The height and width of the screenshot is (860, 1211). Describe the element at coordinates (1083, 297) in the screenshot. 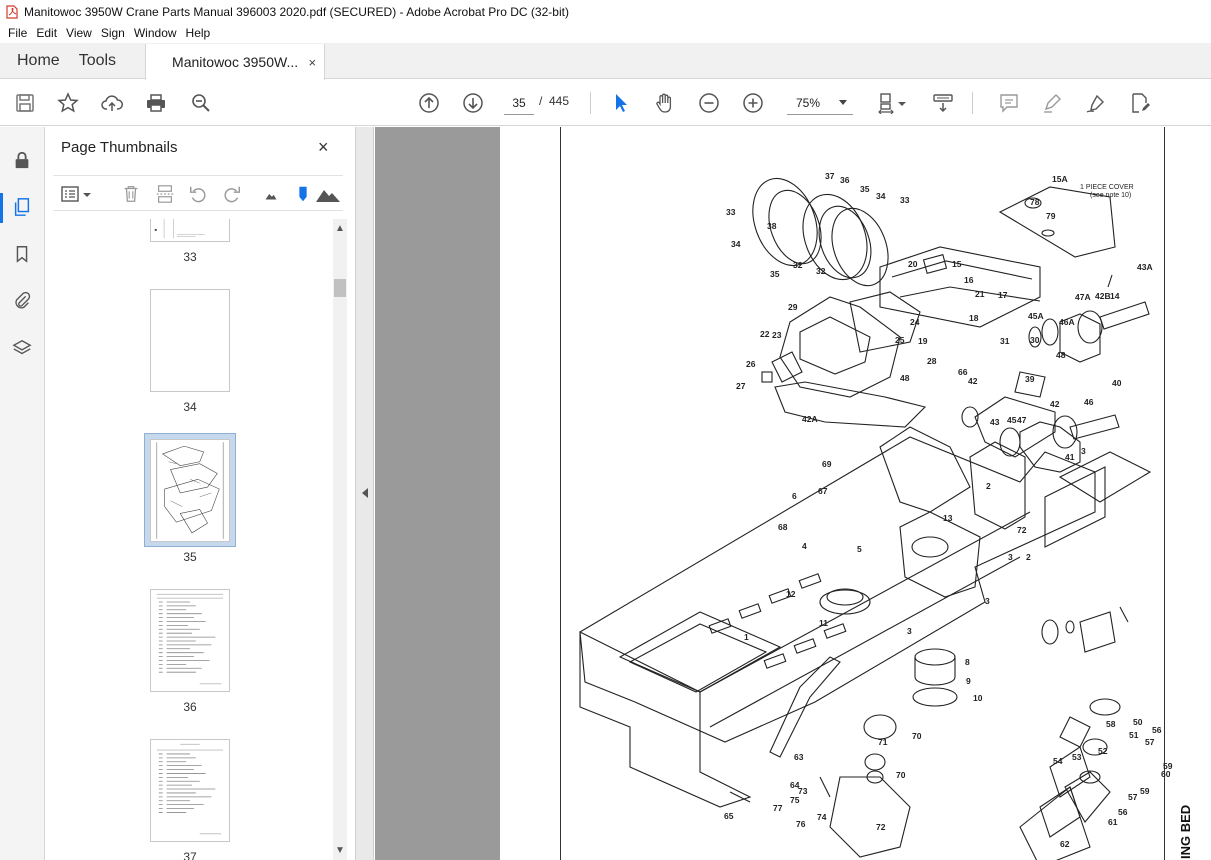

I see `part-callout-label: 47A` at that location.